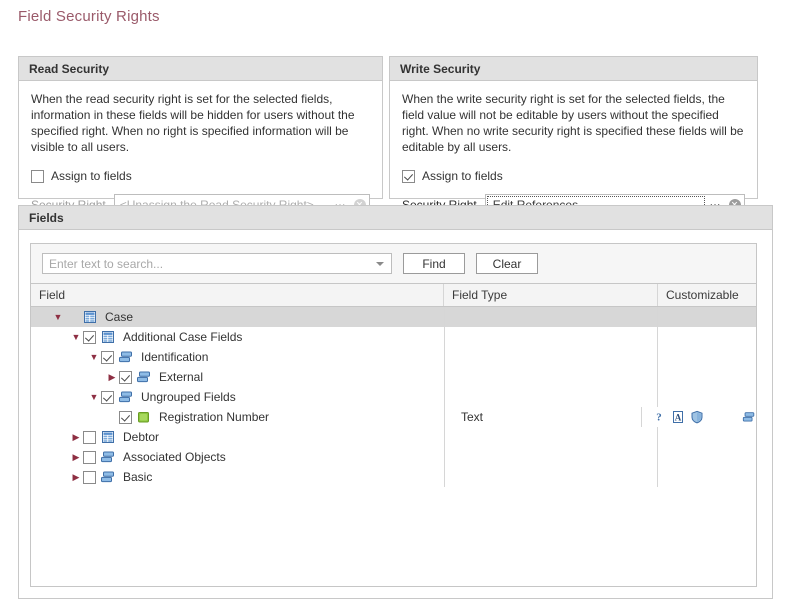 The width and height of the screenshot is (787, 616). What do you see at coordinates (46, 217) in the screenshot?
I see `fields-header-label: Fields` at bounding box center [46, 217].